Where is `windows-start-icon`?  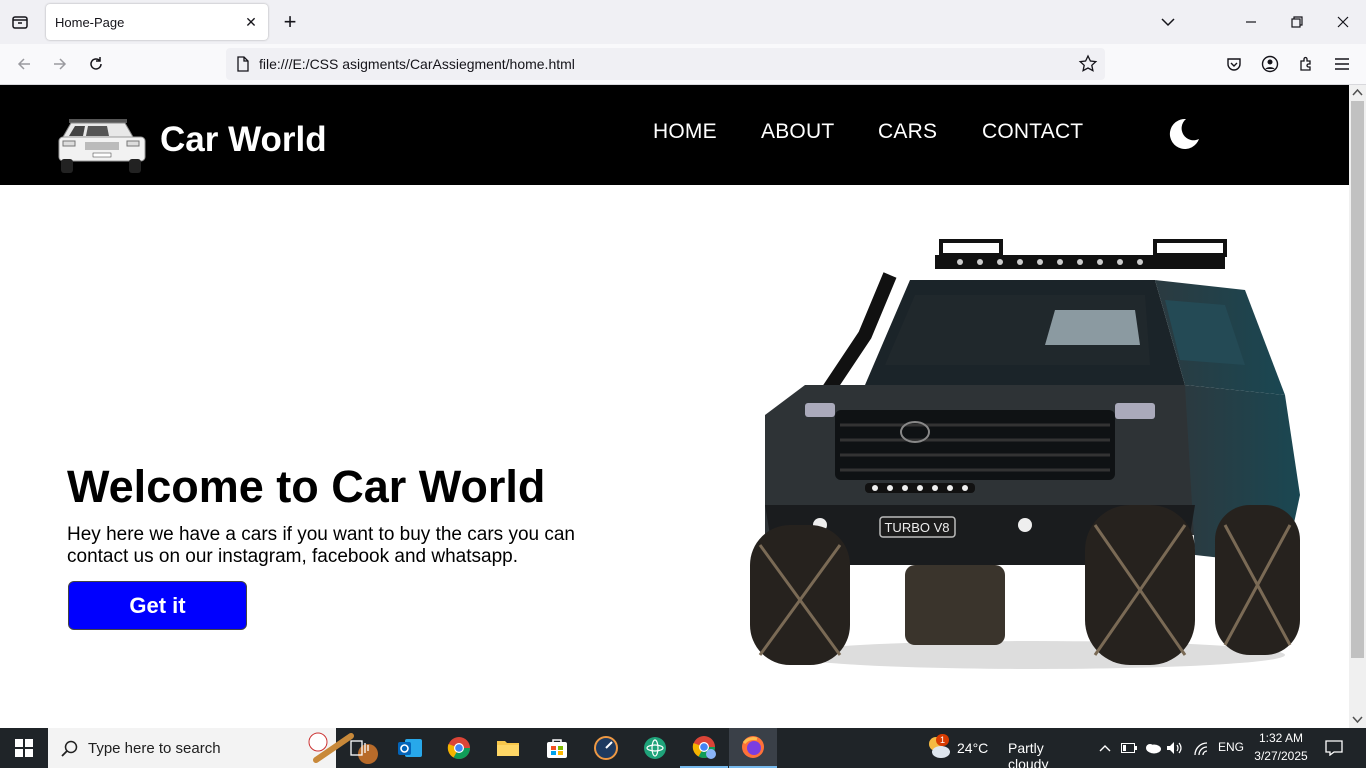
windows-start-icon is located at coordinates (24, 748).